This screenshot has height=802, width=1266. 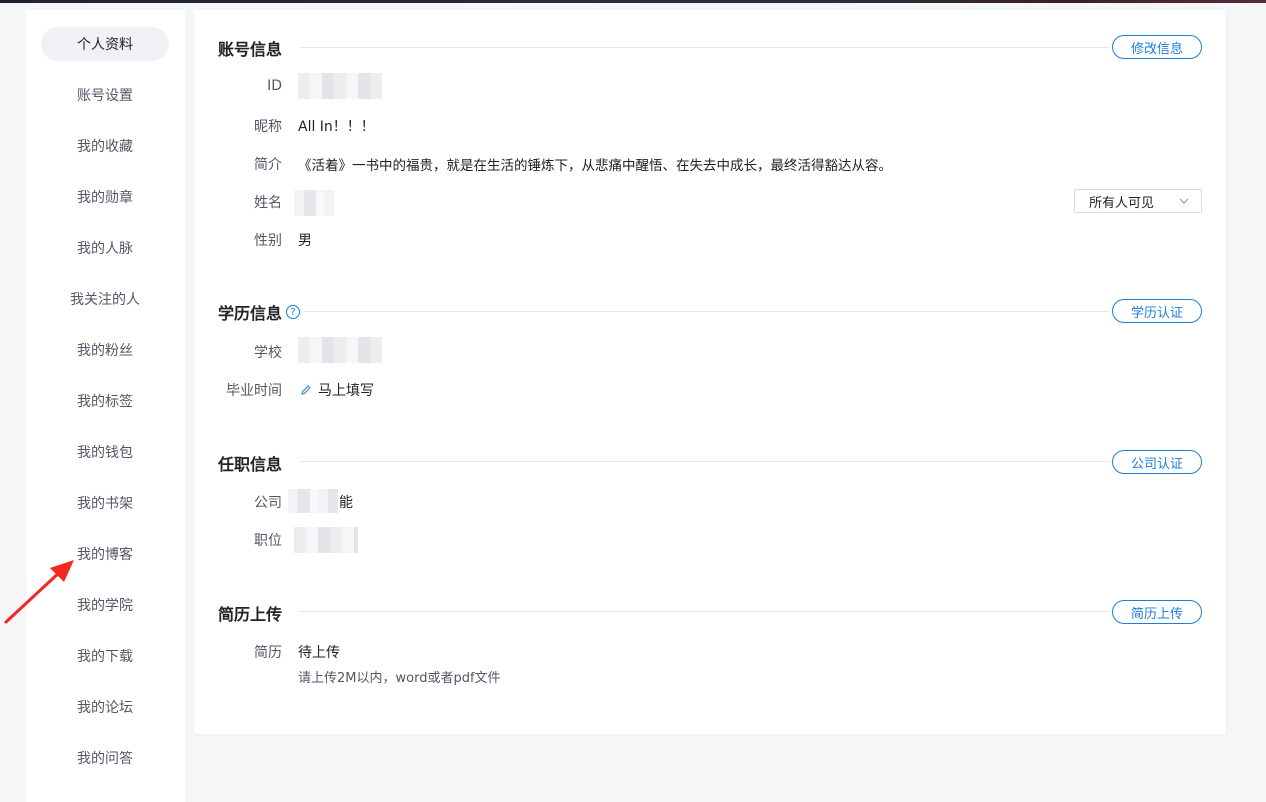 I want to click on fill-graduation-link: 马上填写, so click(x=337, y=390).